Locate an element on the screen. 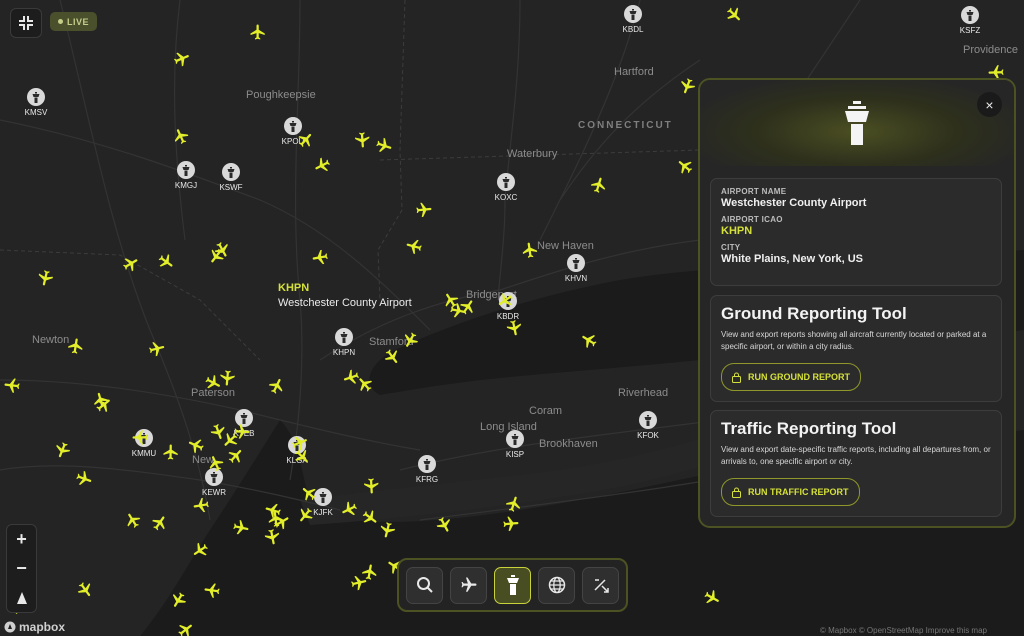 This screenshot has width=1024, height=636. mapbox-logo: mapbox is located at coordinates (34, 627).